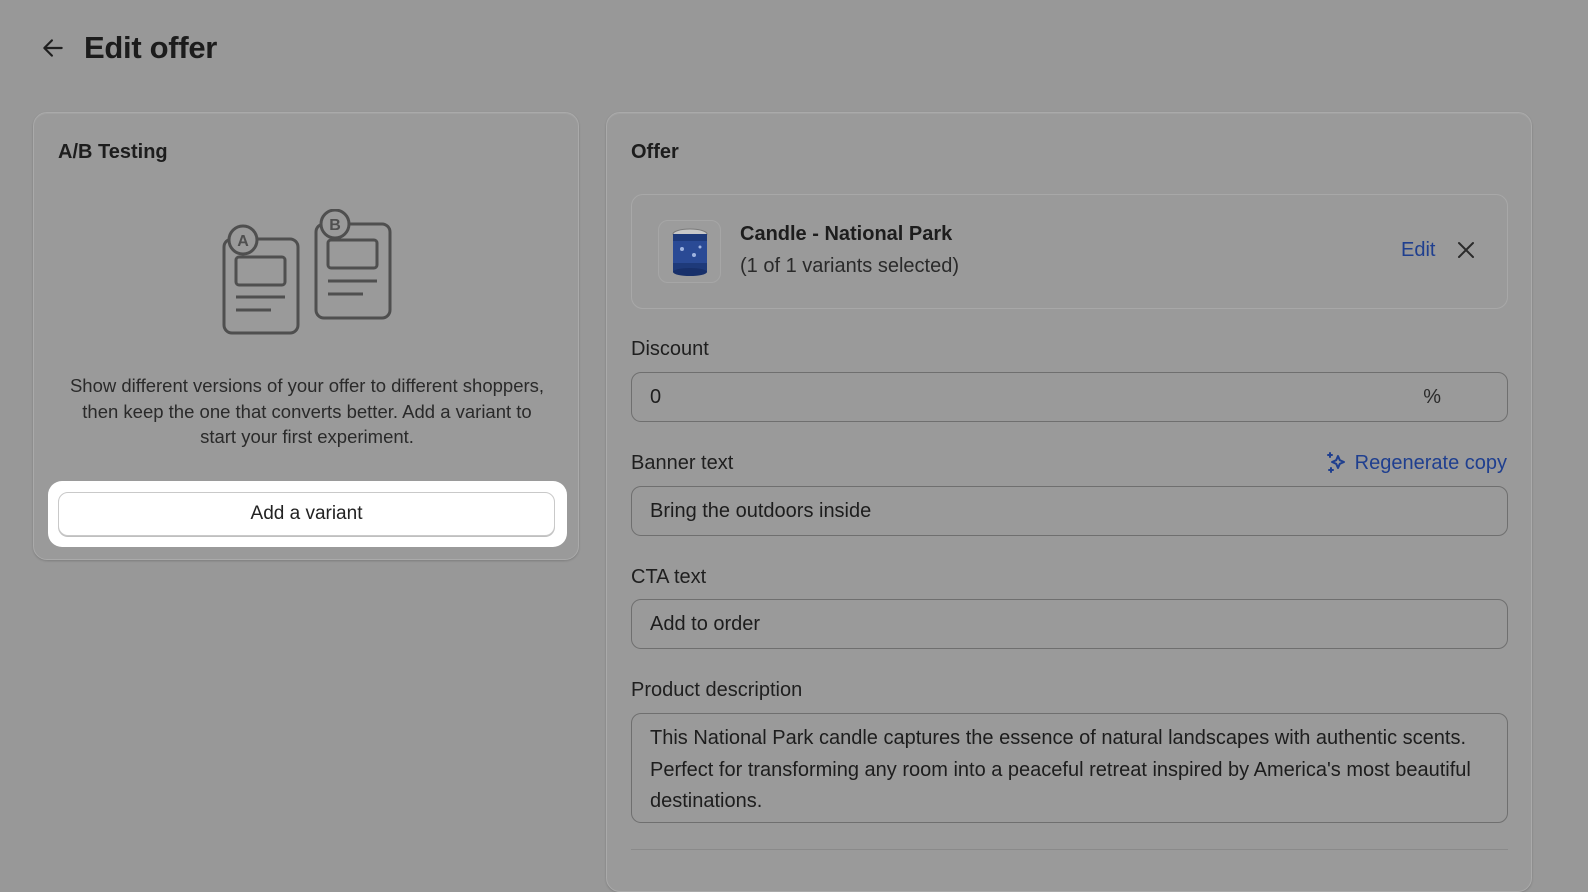 The width and height of the screenshot is (1588, 892). I want to click on offer-title: Offer, so click(655, 152).